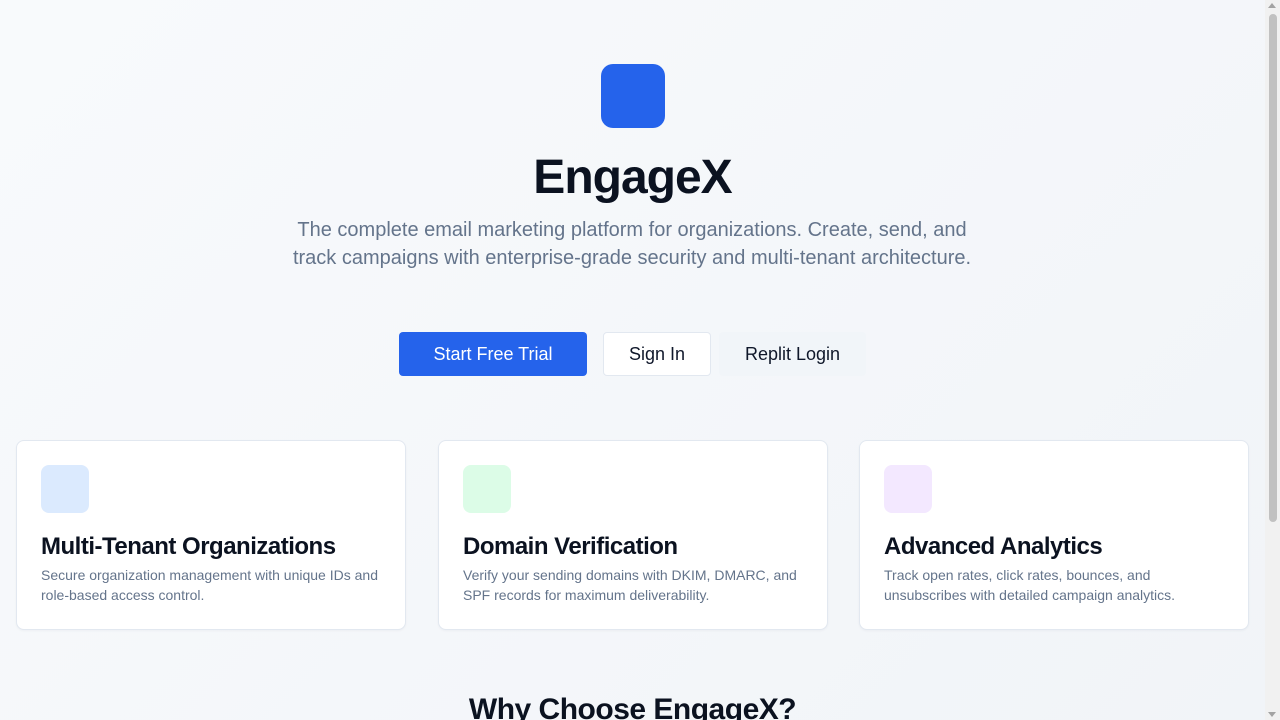 Image resolution: width=1280 pixels, height=720 pixels. Describe the element at coordinates (487, 489) in the screenshot. I see `domain-verification-icon` at that location.